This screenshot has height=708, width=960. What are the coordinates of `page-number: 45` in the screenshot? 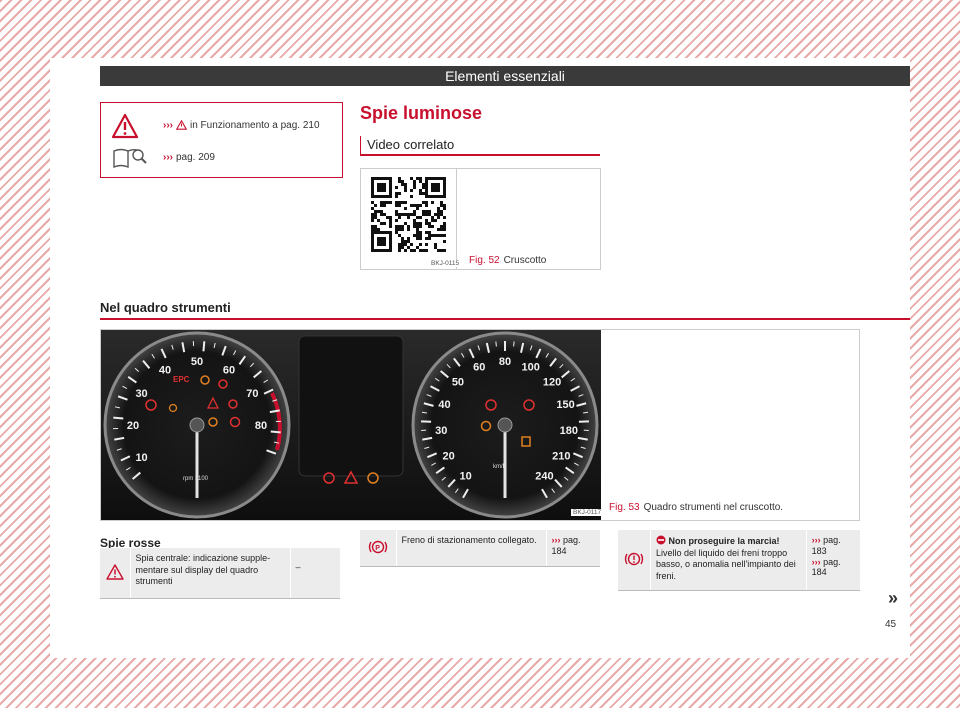 It's located at (891, 624).